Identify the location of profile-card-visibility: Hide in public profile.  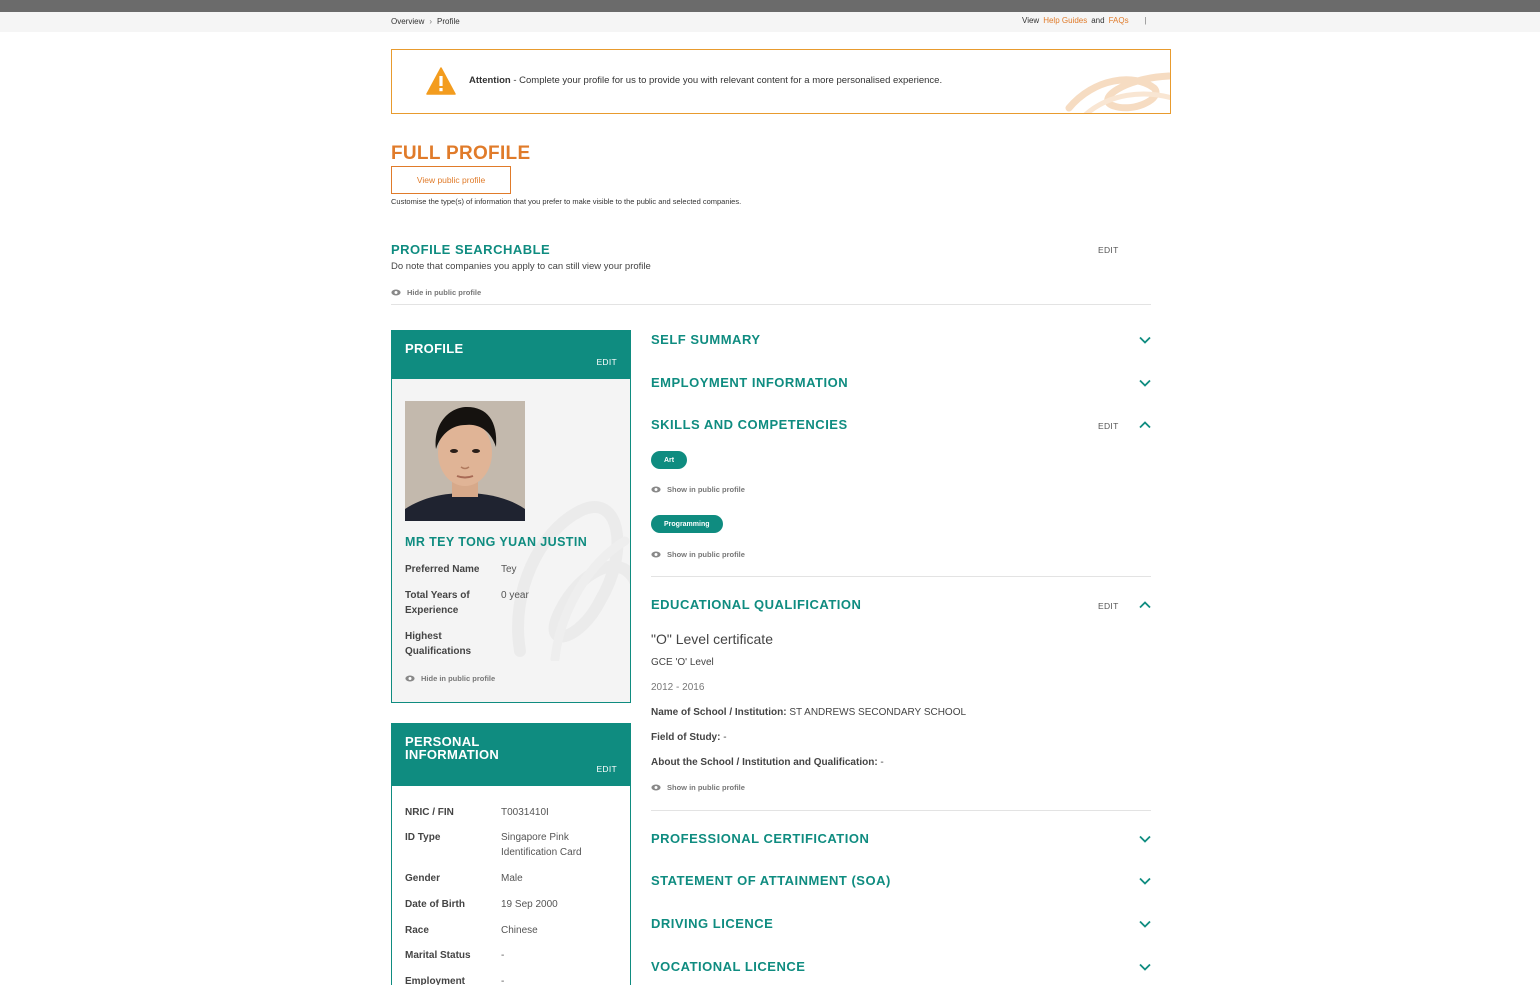
(450, 678).